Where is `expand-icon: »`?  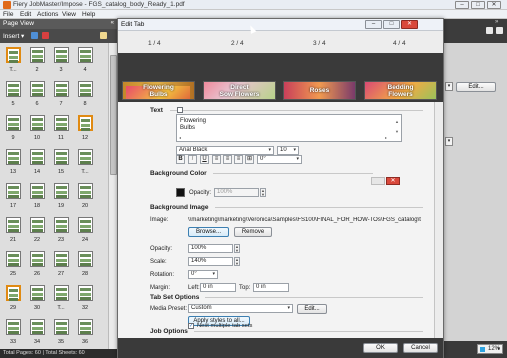 expand-icon: » is located at coordinates (496, 22).